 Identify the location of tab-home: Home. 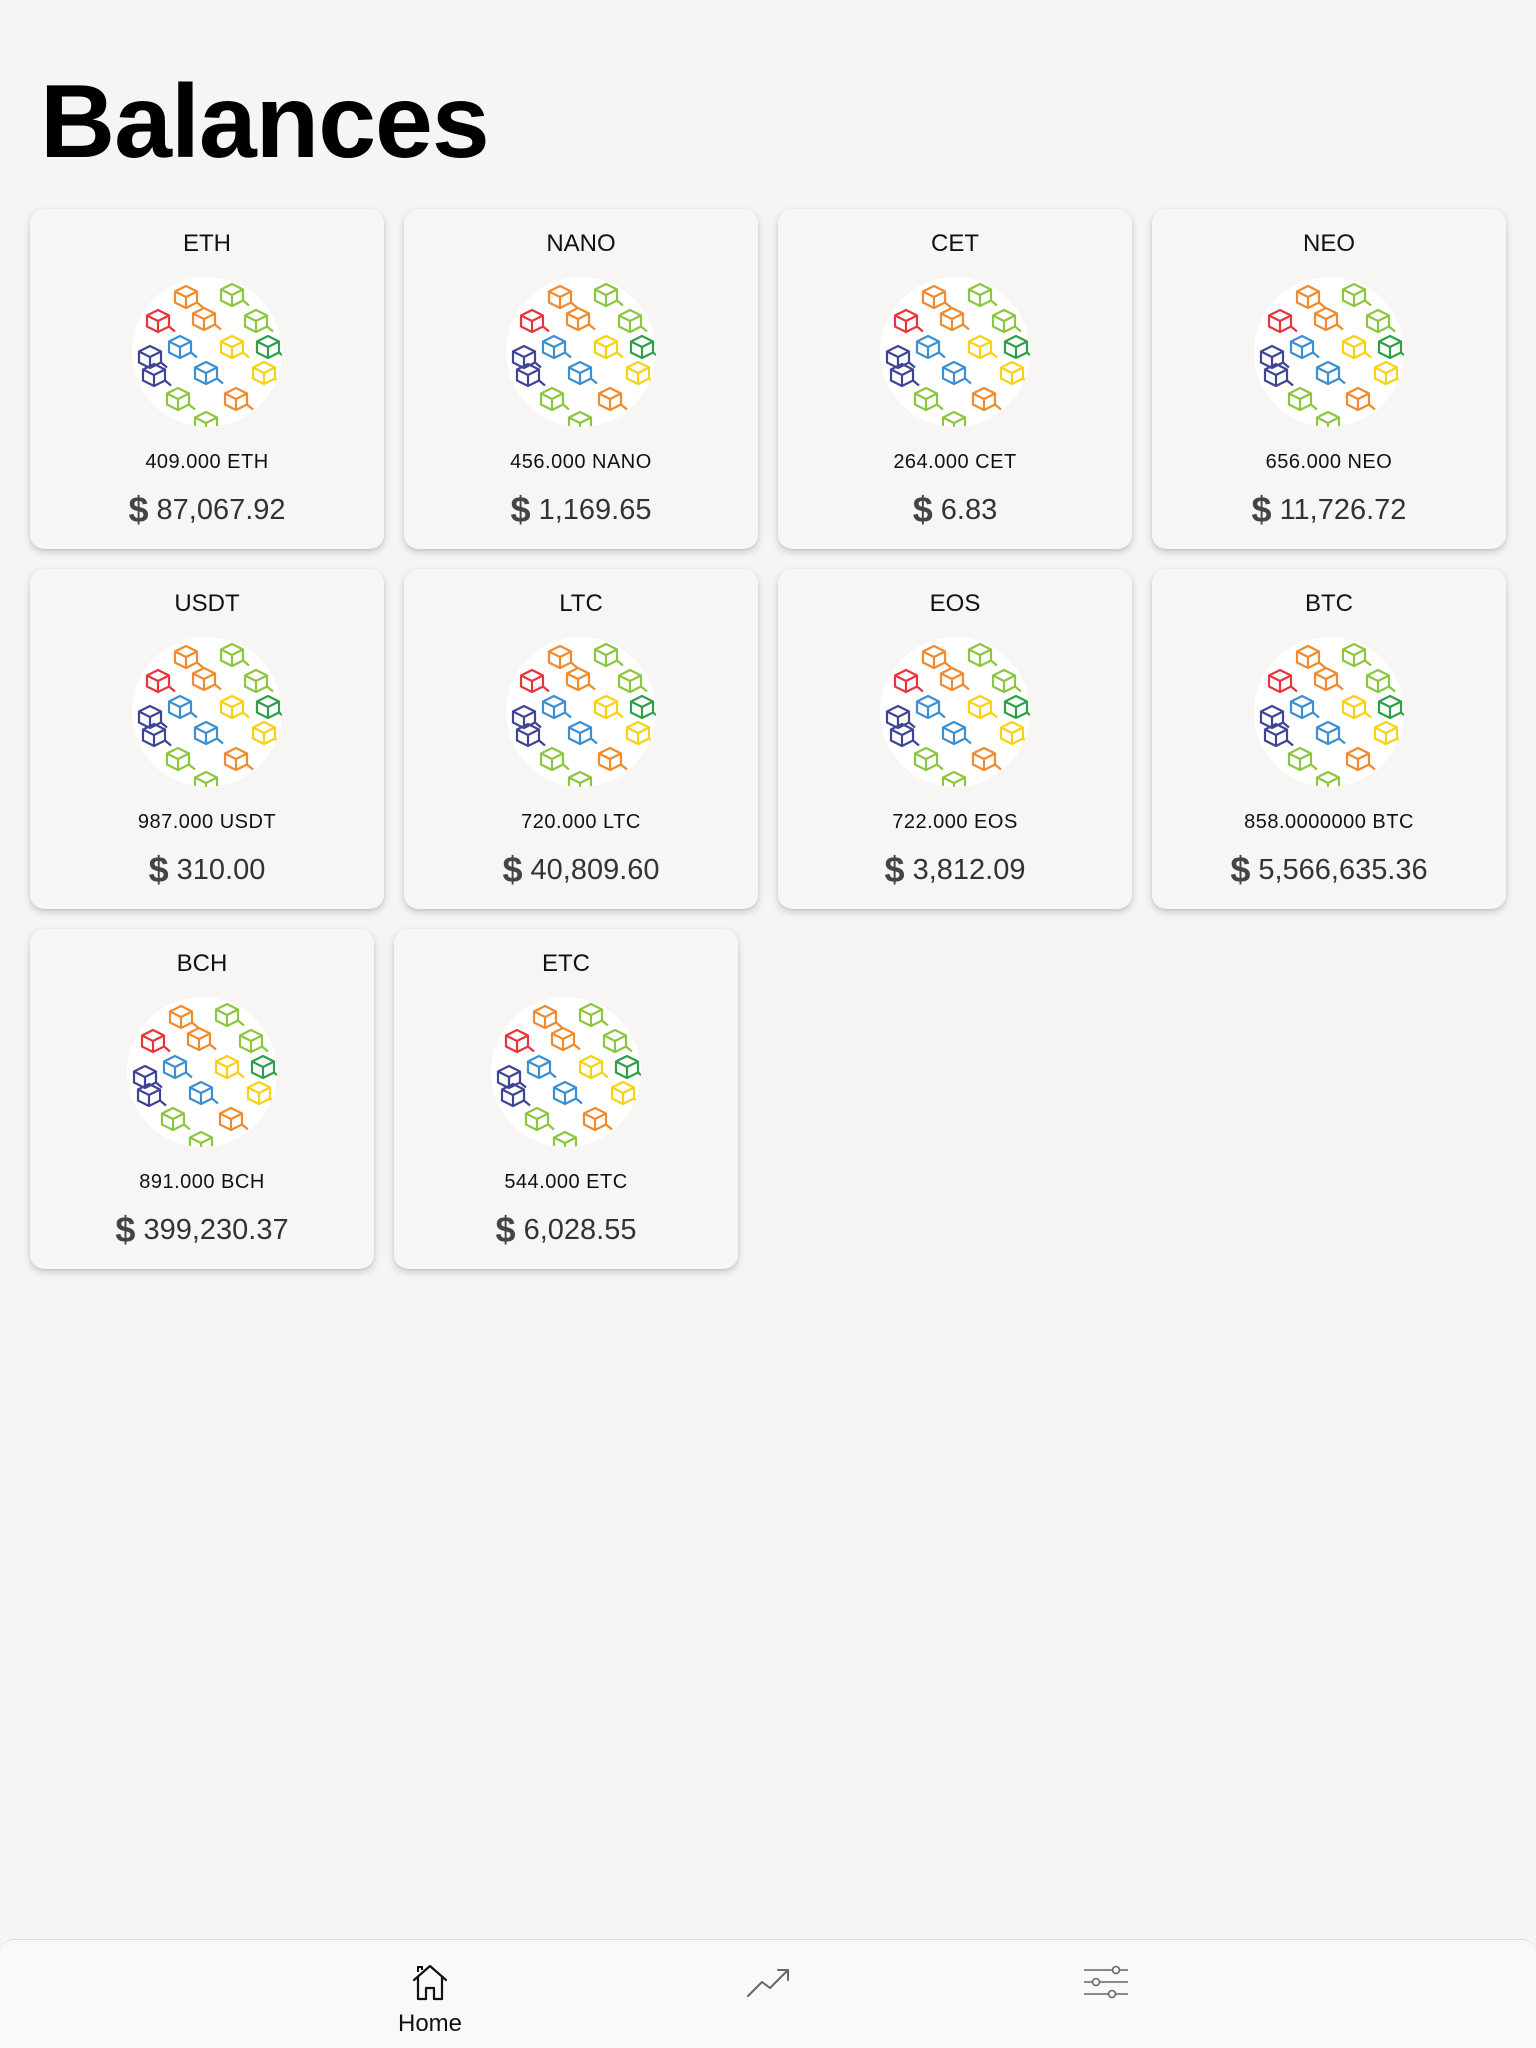
(430, 1994).